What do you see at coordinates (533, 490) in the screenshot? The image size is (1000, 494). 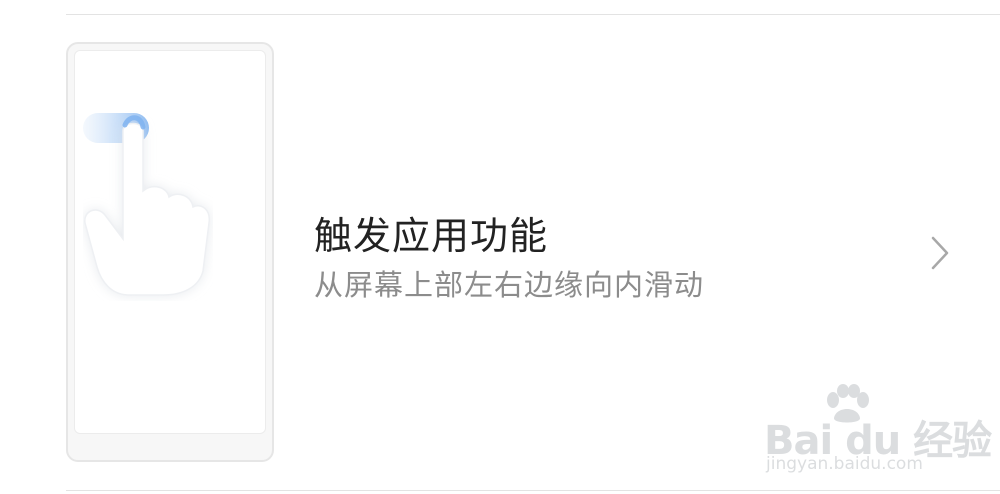 I see `bottom-divider` at bounding box center [533, 490].